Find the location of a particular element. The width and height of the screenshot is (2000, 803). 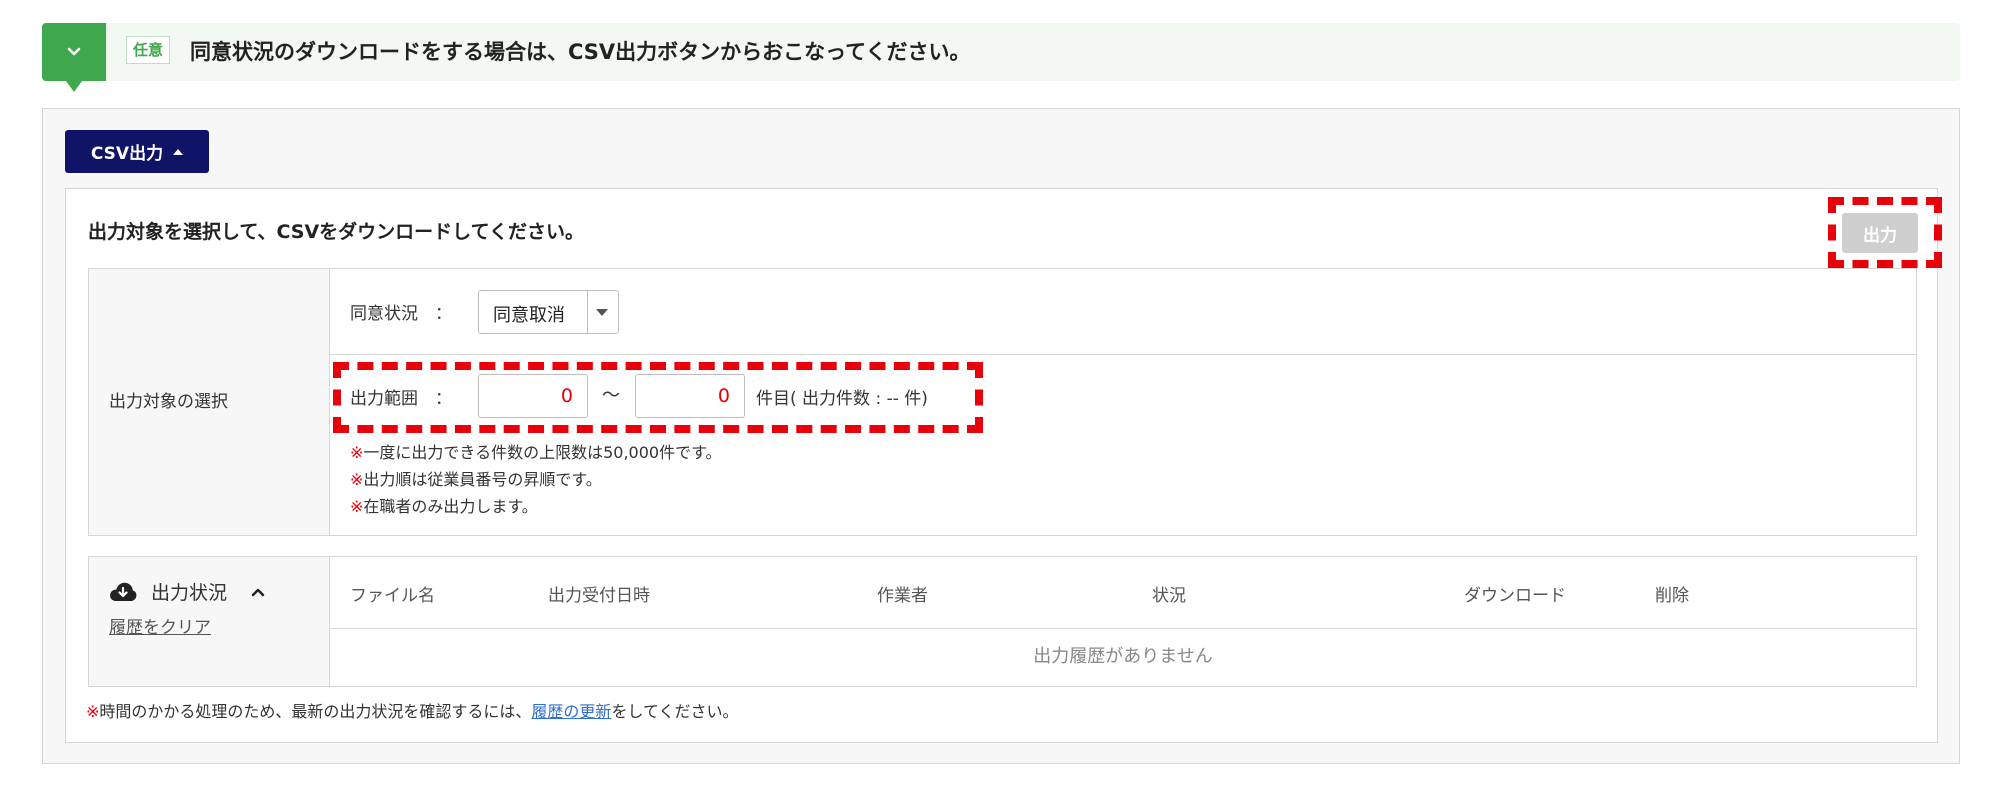

note-text: 在職者のみ出力します。 is located at coordinates (450, 506).